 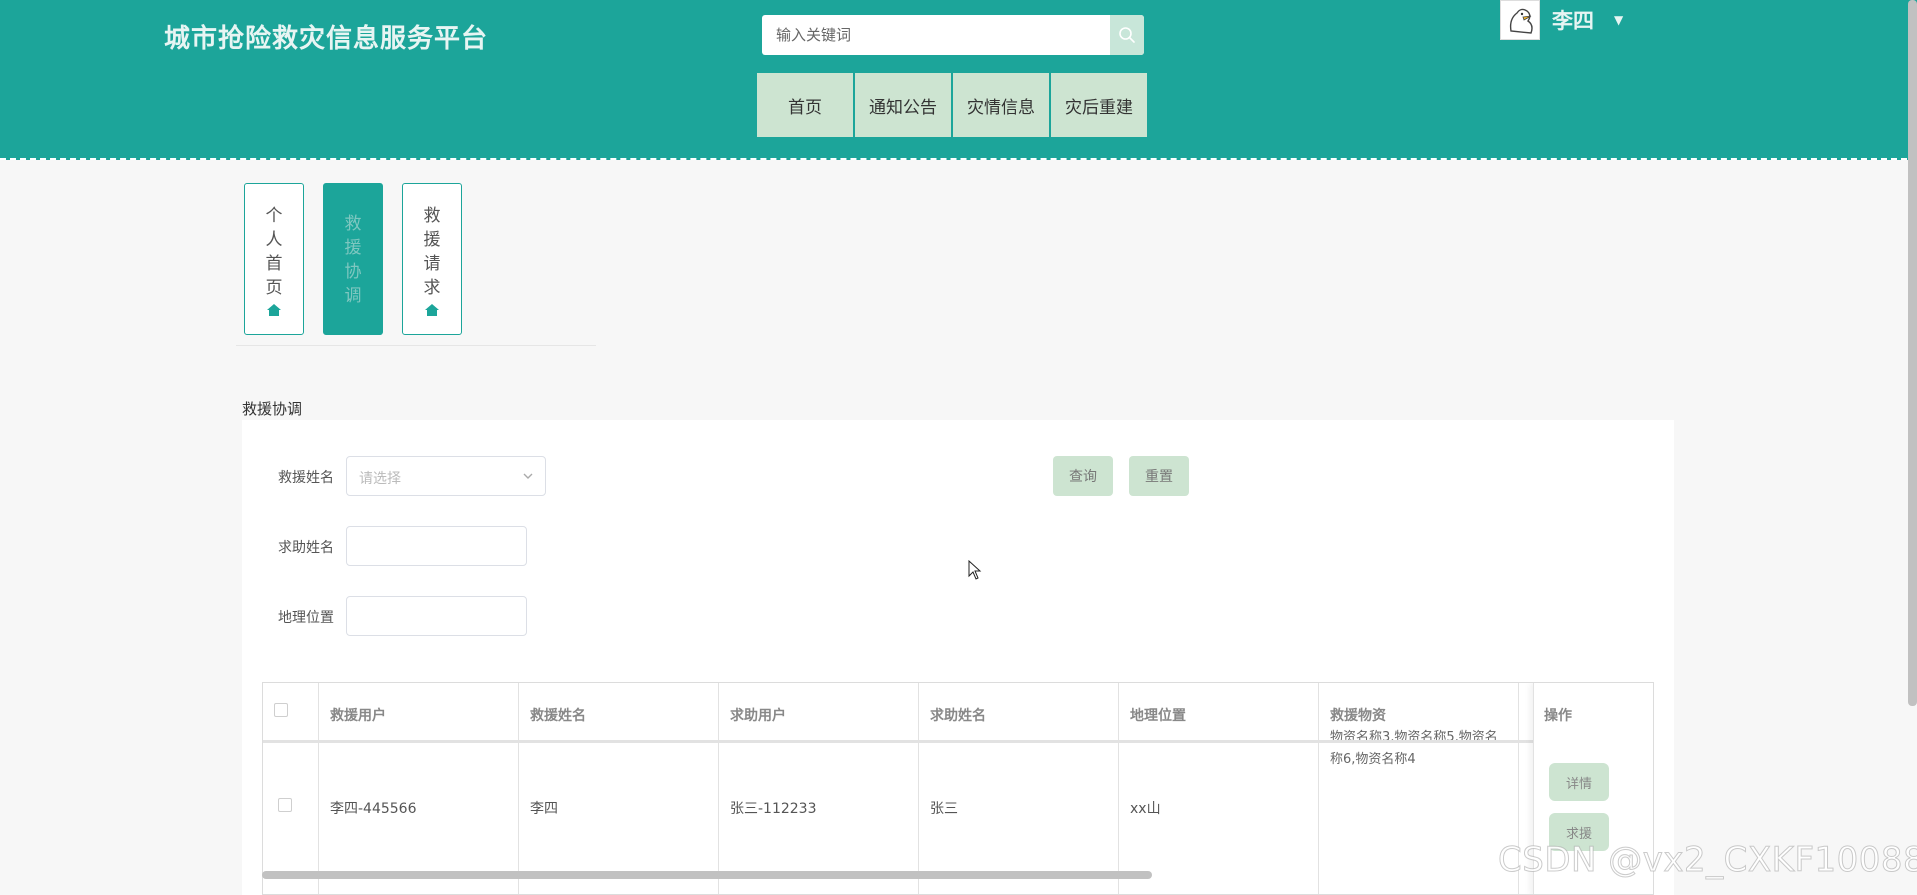 I want to click on chevron-down-icon, so click(x=528, y=476).